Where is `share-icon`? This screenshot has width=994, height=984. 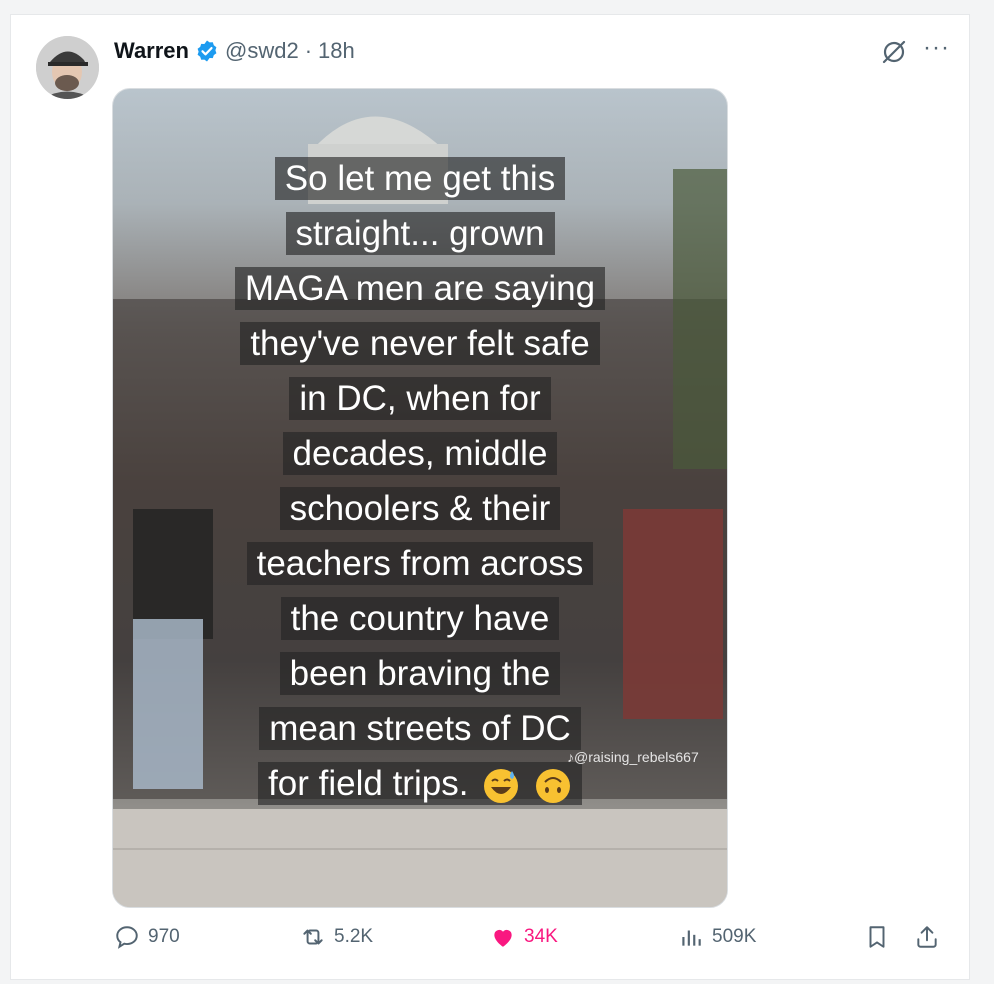
share-icon is located at coordinates (927, 937).